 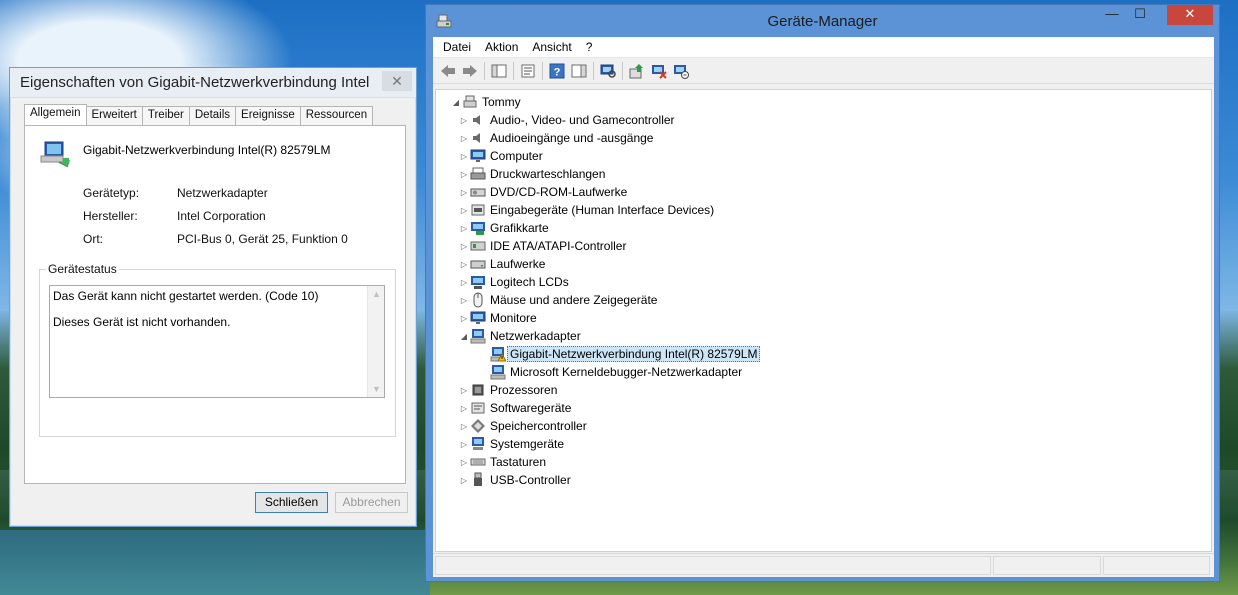 I want to click on tree-category: ▷ Audioeingänge und -ausgänge, so click(x=556, y=138).